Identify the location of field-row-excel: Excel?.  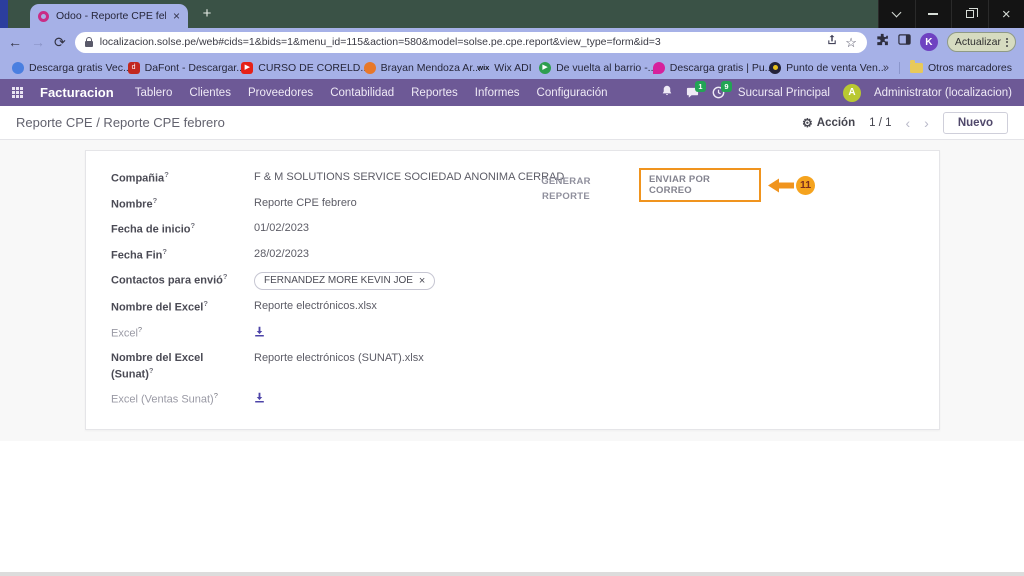
(525, 333).